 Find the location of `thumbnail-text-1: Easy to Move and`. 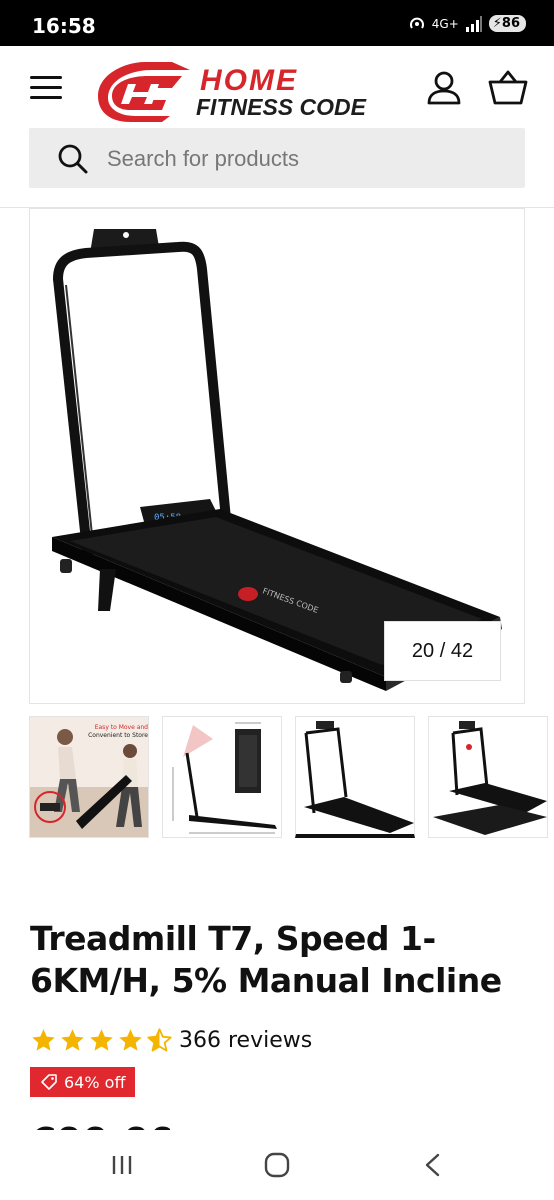

thumbnail-text-1: Easy to Move and is located at coordinates (121, 727).